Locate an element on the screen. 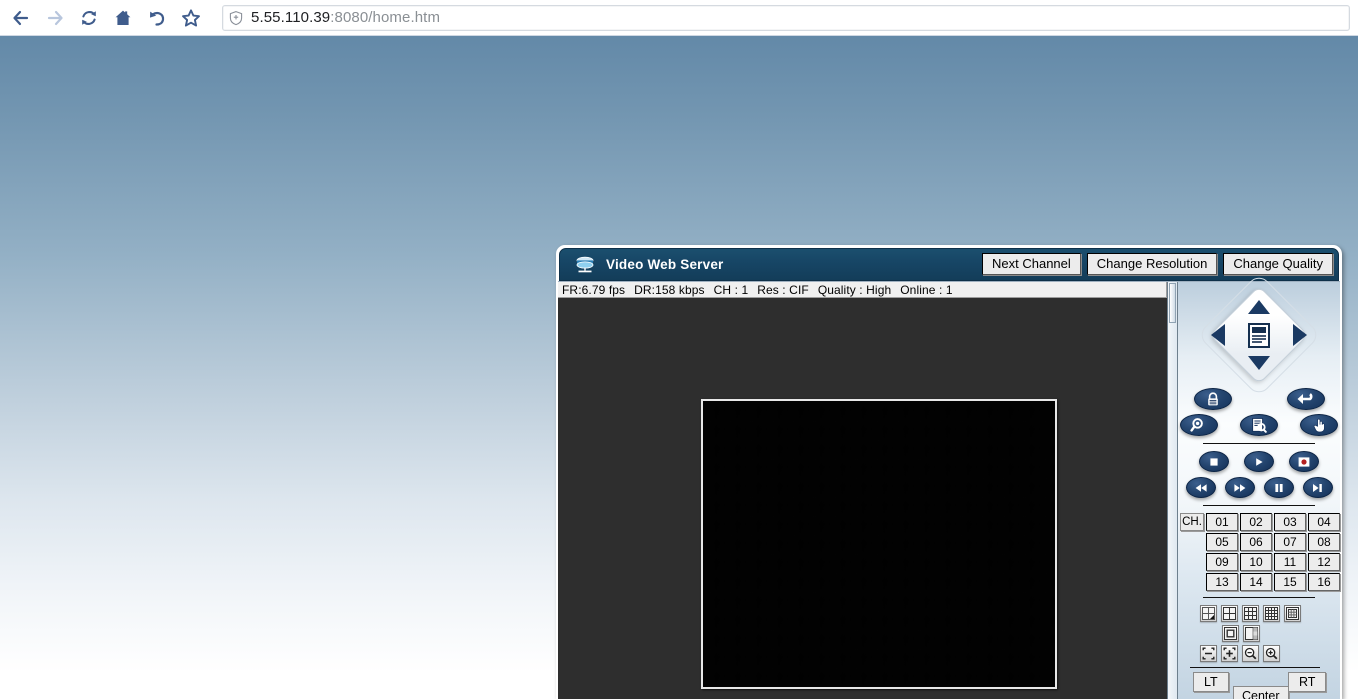 The width and height of the screenshot is (1358, 699). zoom-in-icon is located at coordinates (1271, 653).